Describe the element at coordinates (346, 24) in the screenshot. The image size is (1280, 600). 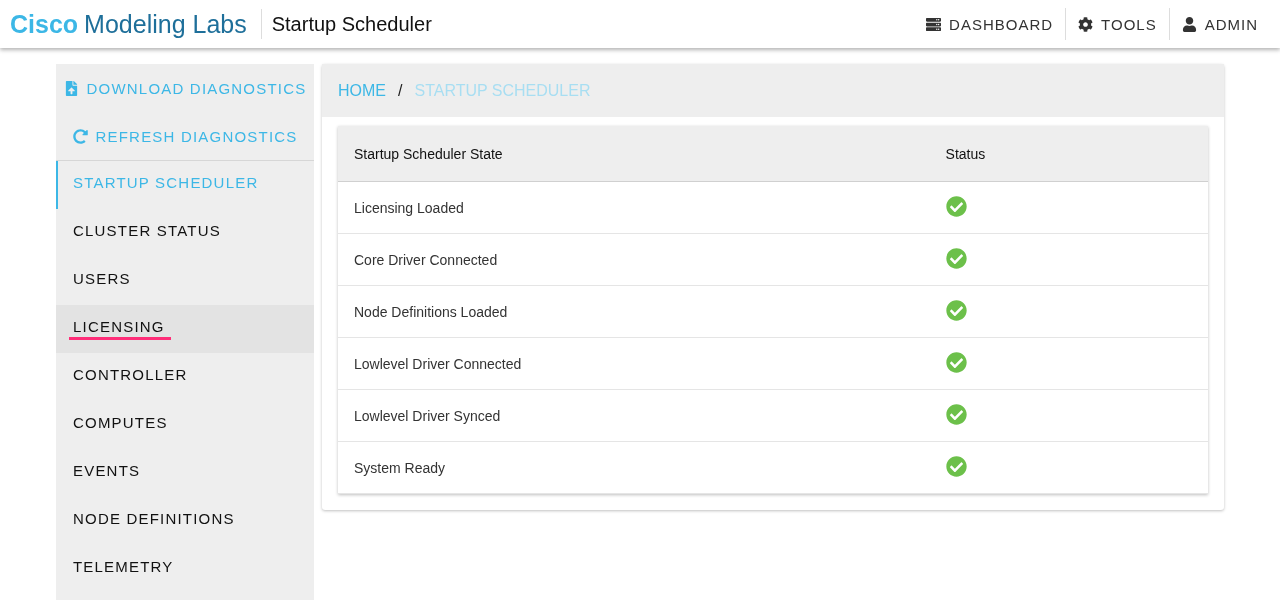
I see `page-title: Startup Scheduler` at that location.